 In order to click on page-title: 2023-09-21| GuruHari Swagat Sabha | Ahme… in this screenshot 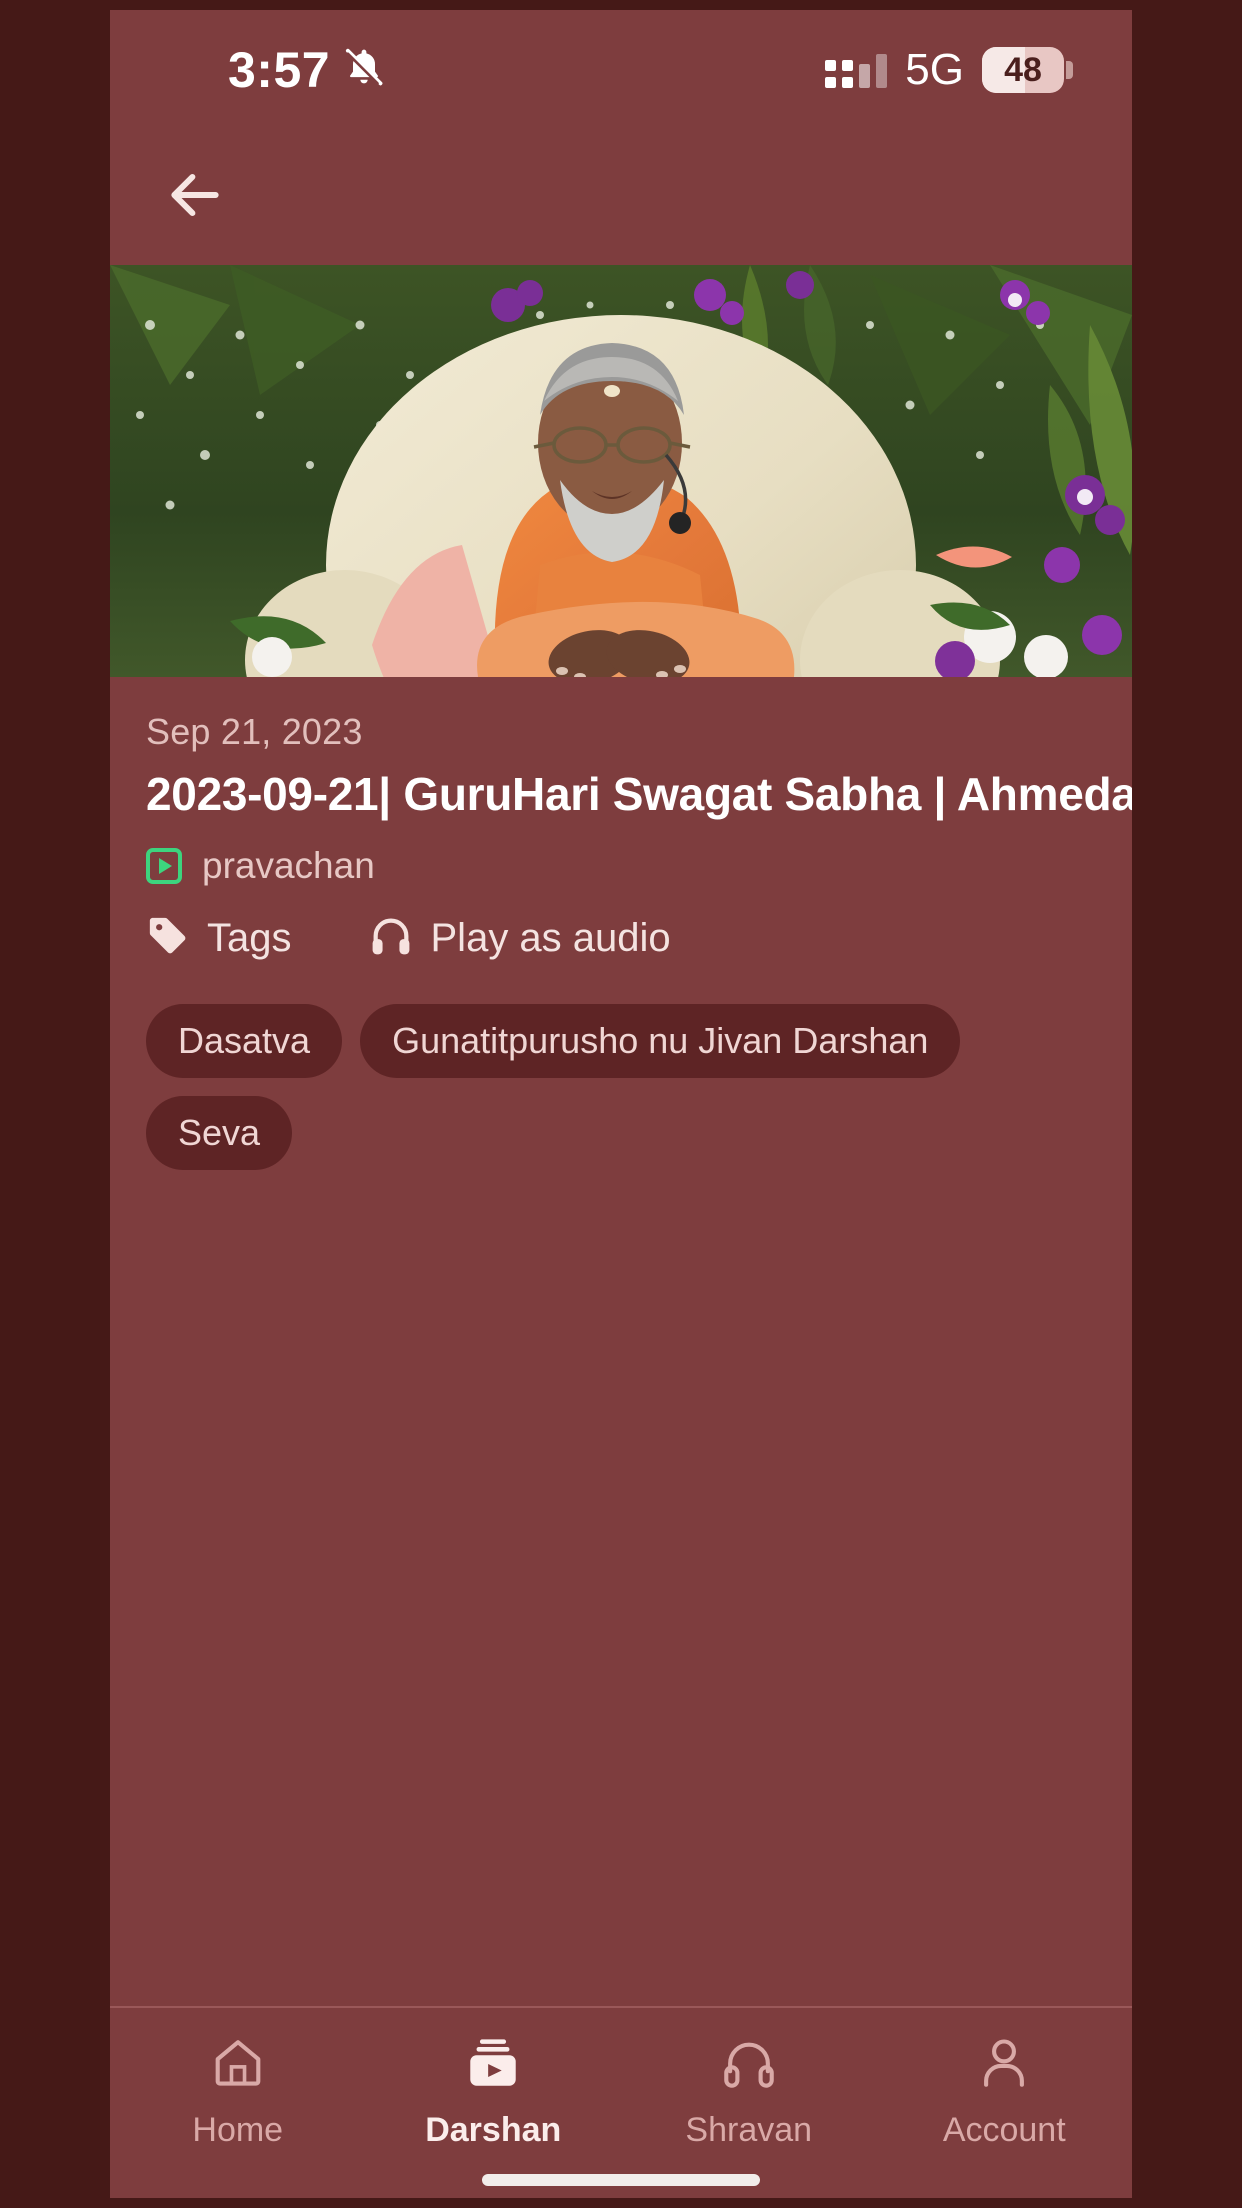, I will do `click(639, 794)`.